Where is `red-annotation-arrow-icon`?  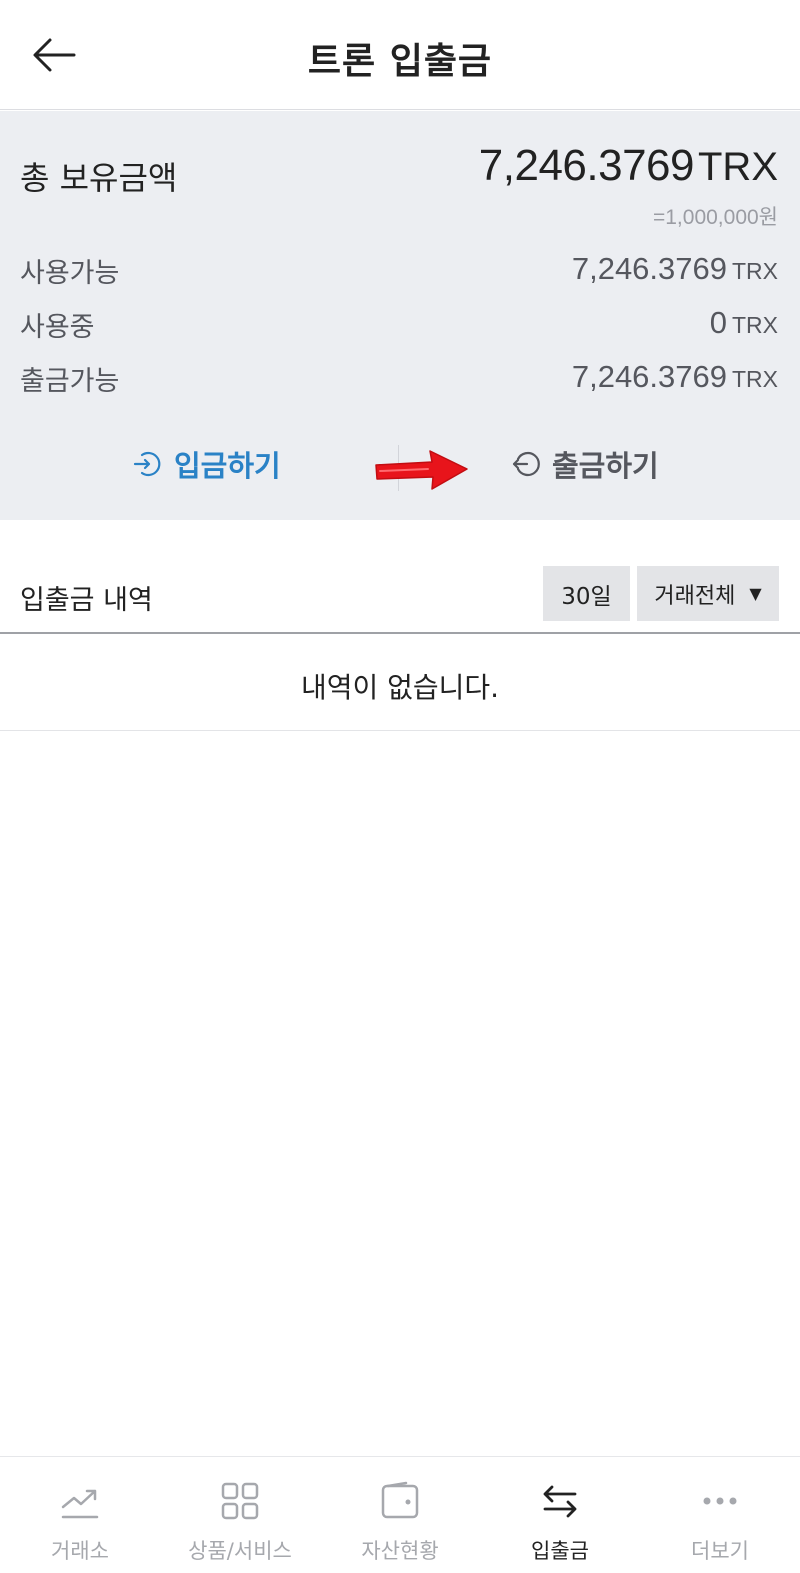 red-annotation-arrow-icon is located at coordinates (421, 470).